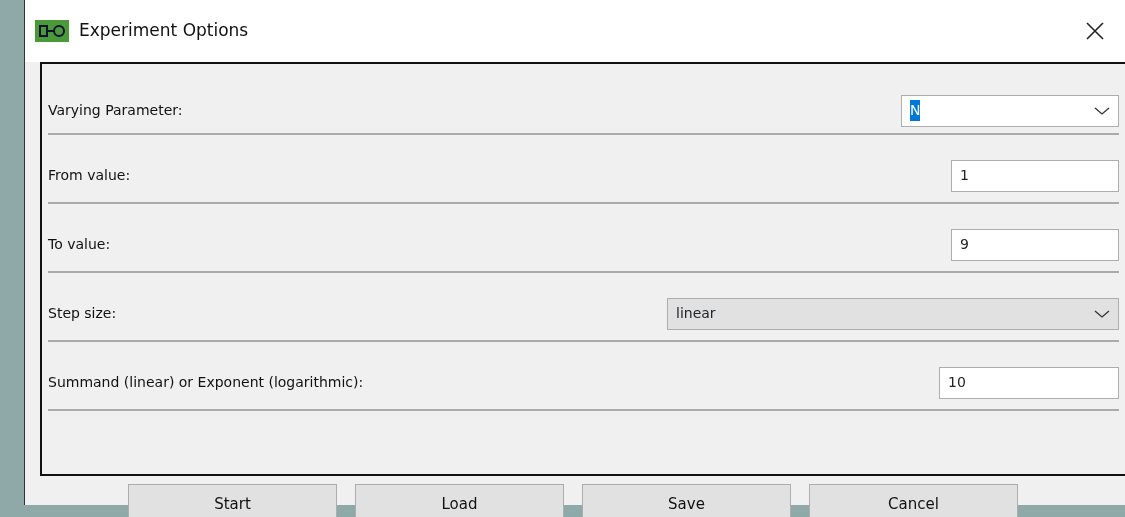 The height and width of the screenshot is (517, 1125). I want to click on field-label: To value:, so click(79, 244).